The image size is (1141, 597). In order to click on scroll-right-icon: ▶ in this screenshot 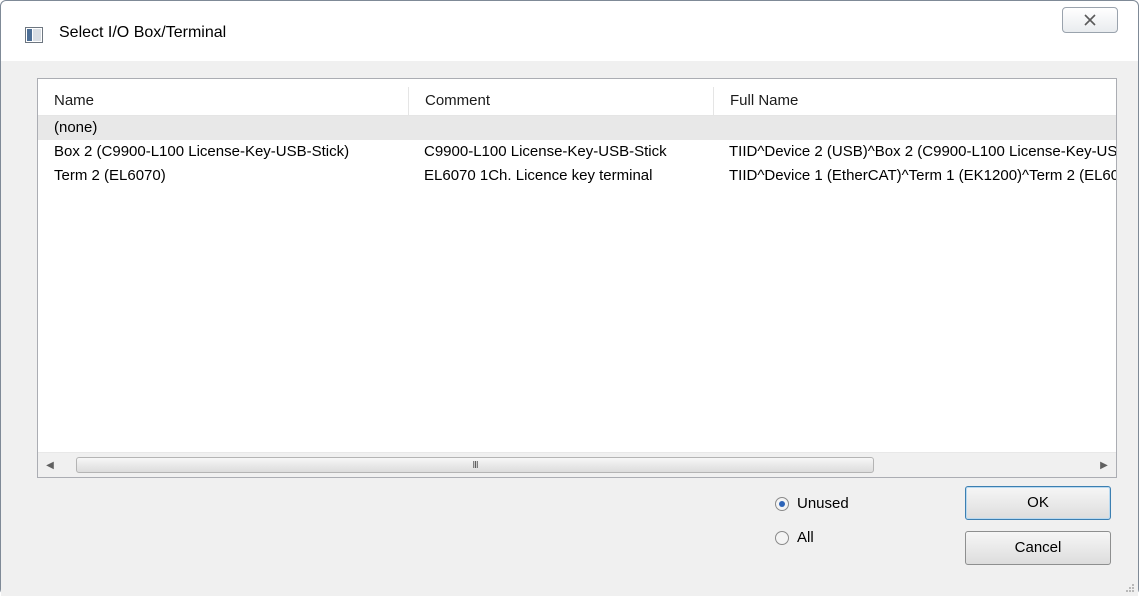, I will do `click(1104, 465)`.